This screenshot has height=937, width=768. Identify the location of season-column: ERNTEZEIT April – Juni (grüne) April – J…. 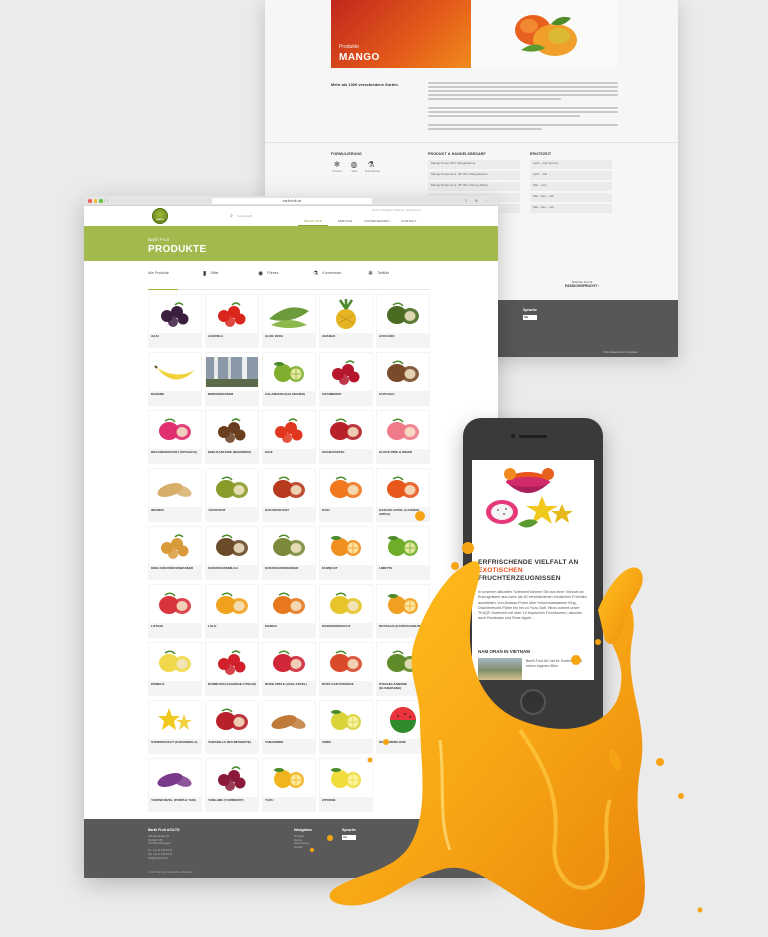
(571, 183).